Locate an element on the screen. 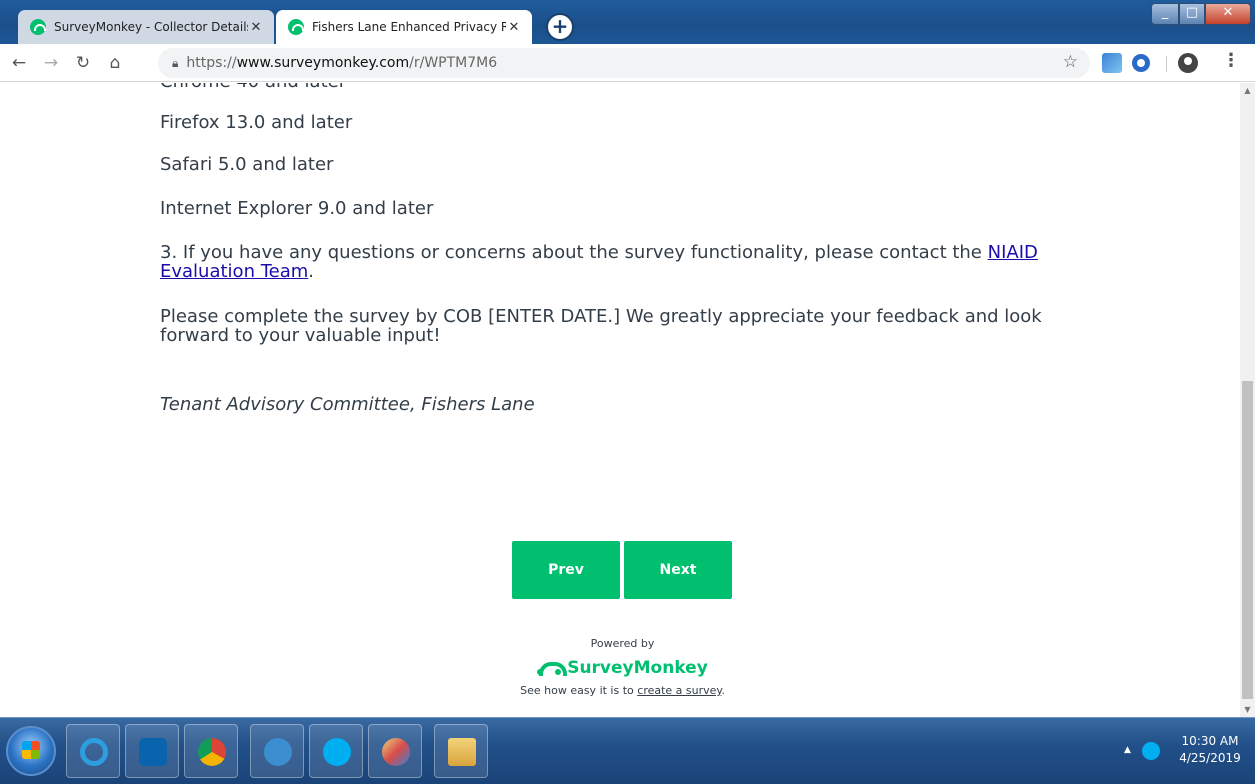 The height and width of the screenshot is (784, 1255). see-how-end: . is located at coordinates (723, 690).